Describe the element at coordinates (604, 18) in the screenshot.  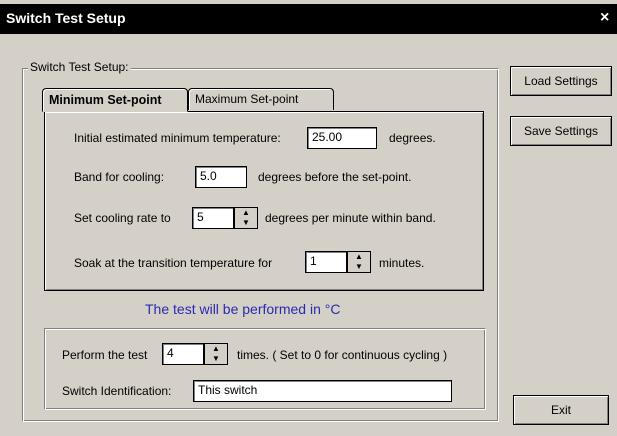
I see `close-icon: ×` at that location.